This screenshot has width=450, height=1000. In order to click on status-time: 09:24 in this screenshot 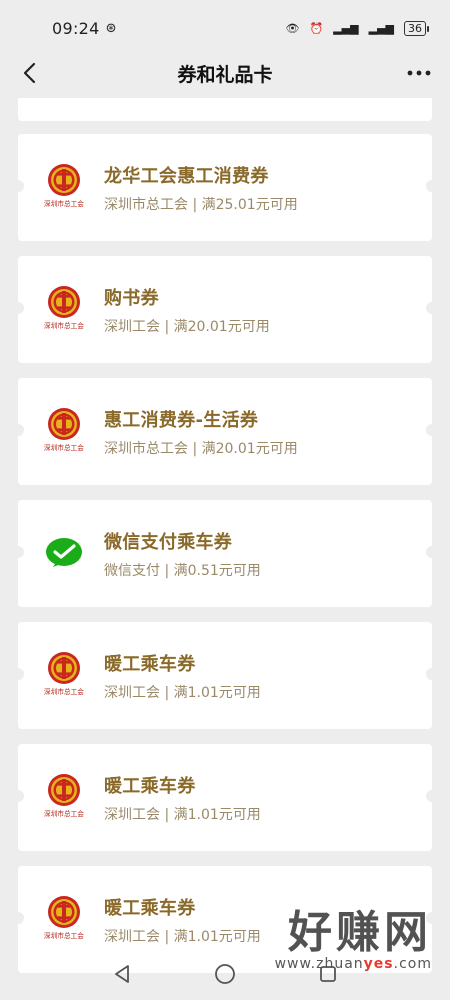, I will do `click(76, 28)`.